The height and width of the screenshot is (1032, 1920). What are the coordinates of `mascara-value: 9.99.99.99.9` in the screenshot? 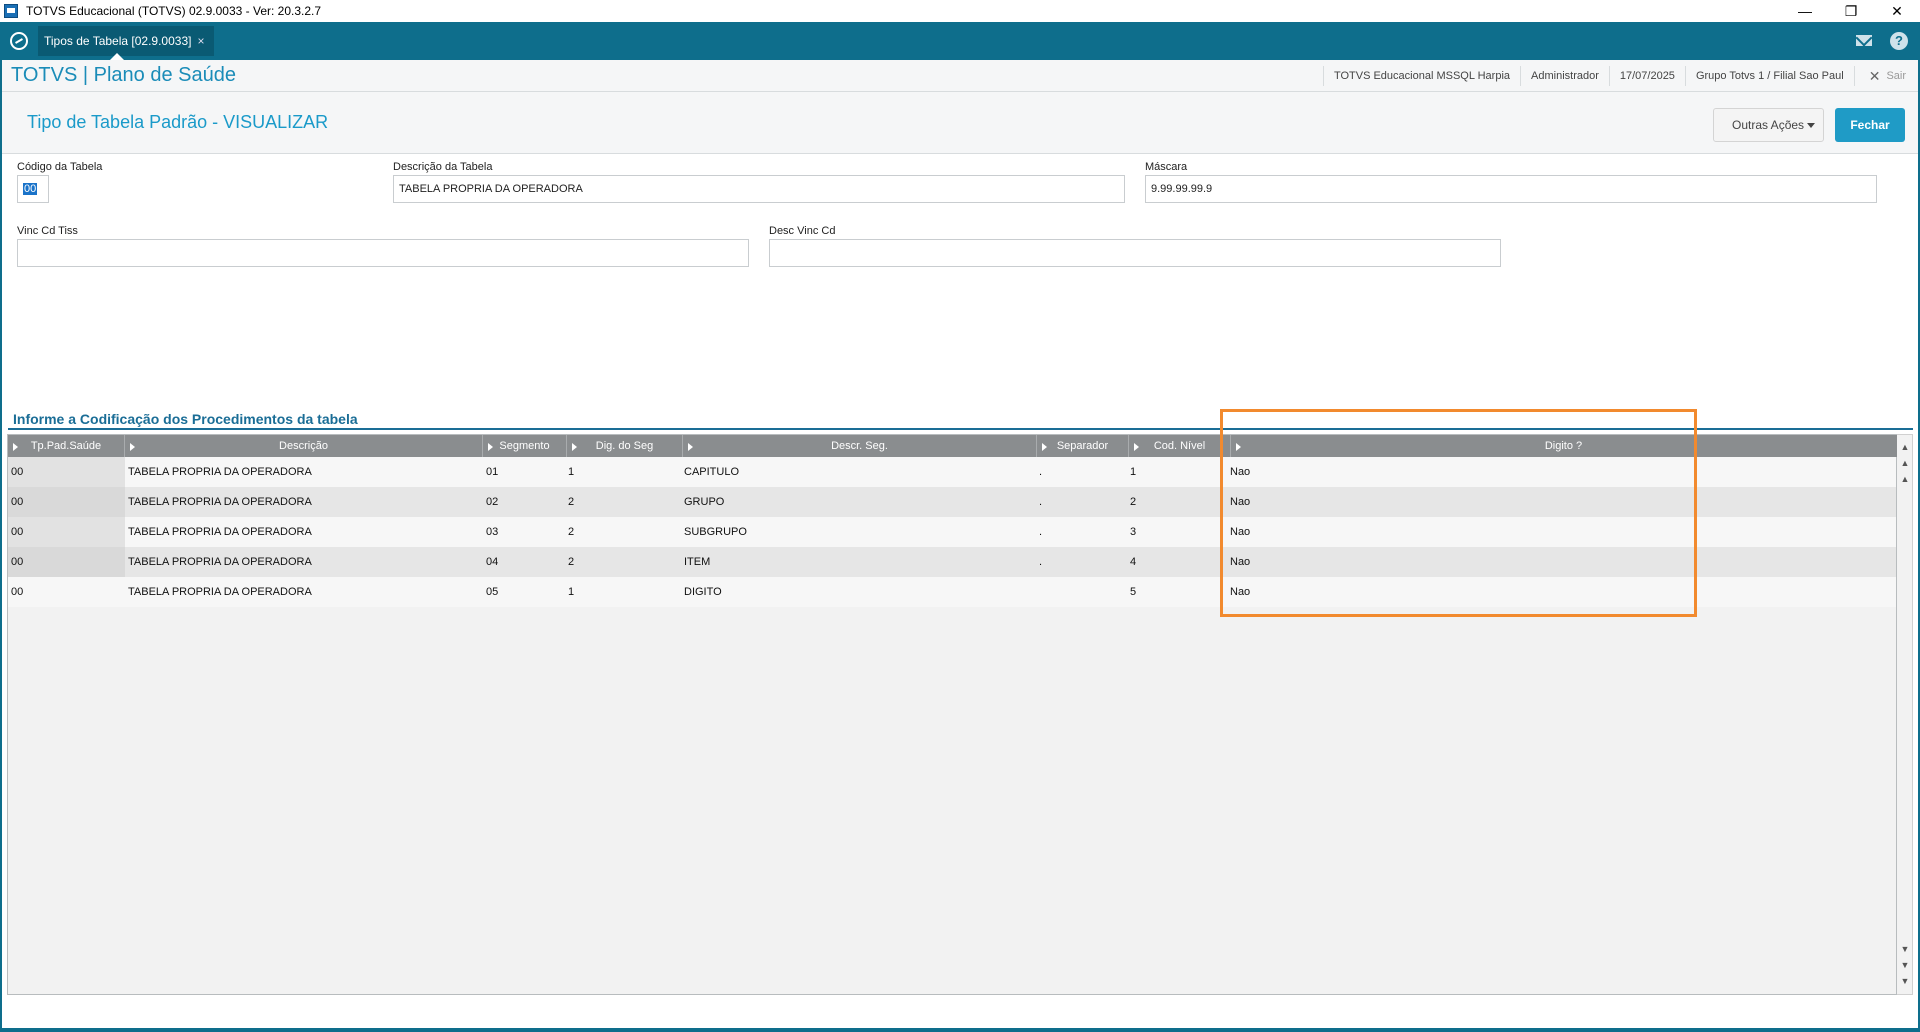 It's located at (1182, 189).